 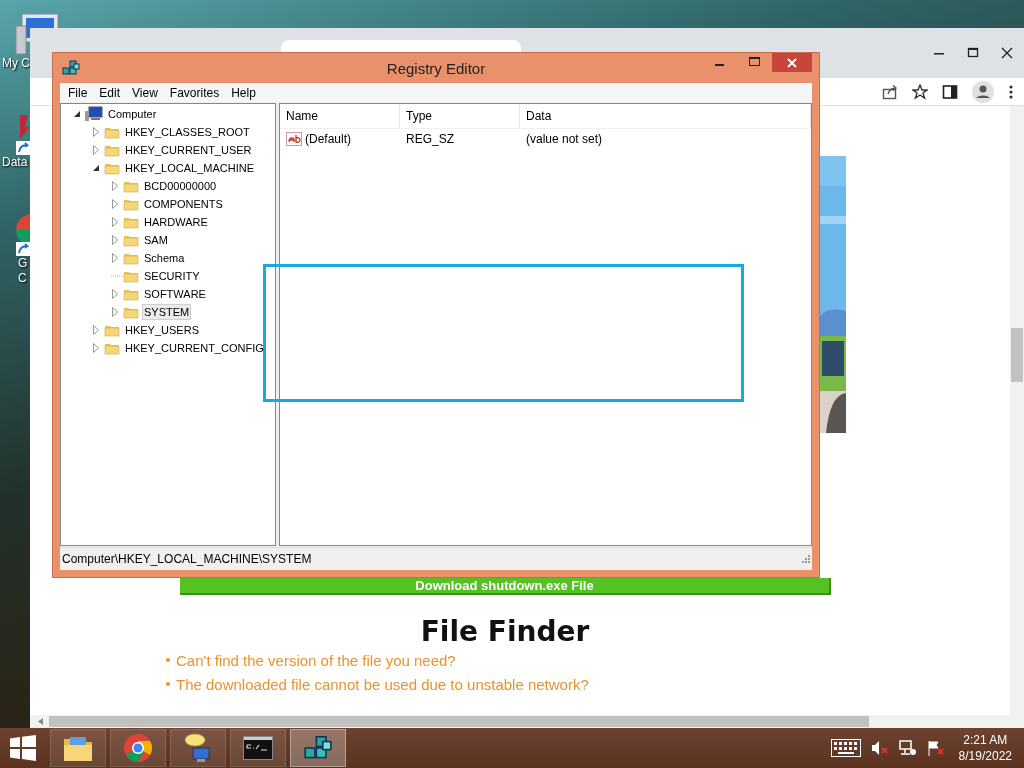 I want to click on bullet-text: The downloaded file cannot be used due to unstable network?, so click(x=382, y=684).